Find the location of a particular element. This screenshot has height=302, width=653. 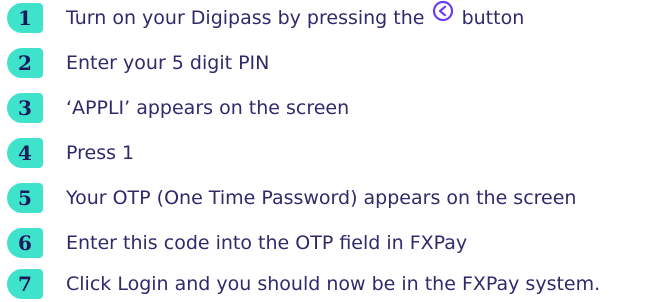

step-text: ‘APPLI’ appears on the screen is located at coordinates (208, 108).